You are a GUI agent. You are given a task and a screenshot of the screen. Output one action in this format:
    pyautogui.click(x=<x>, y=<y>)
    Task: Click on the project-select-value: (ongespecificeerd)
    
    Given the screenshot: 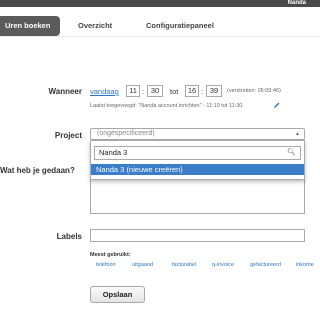 What is the action you would take?
    pyautogui.click(x=126, y=133)
    